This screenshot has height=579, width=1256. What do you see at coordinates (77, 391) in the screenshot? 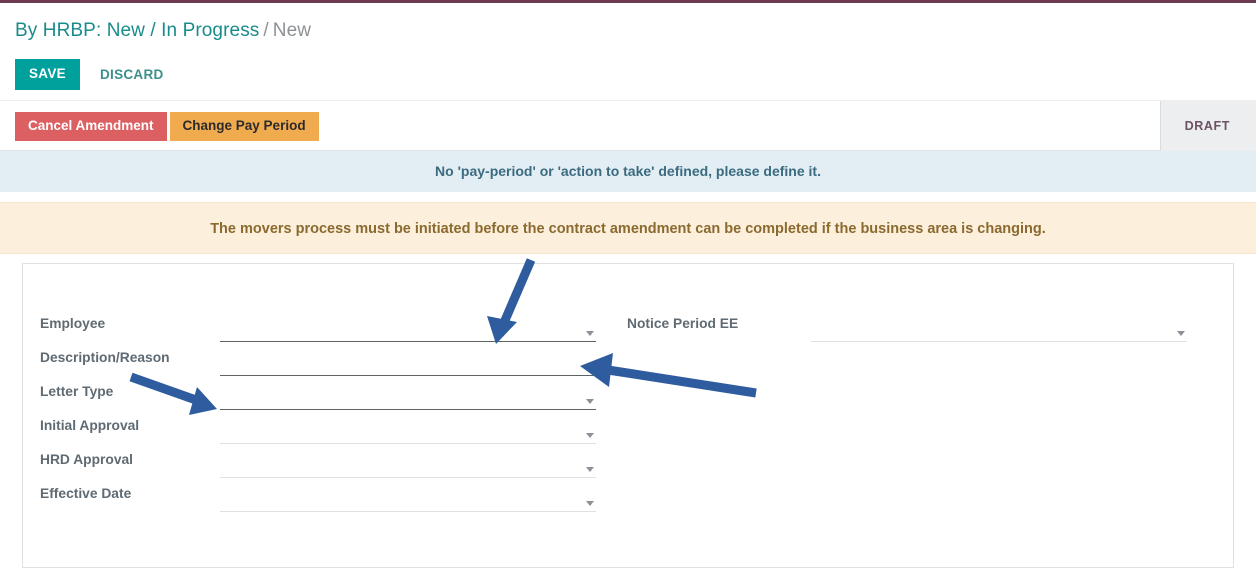
I see `field-label-letter-type: Letter Type` at bounding box center [77, 391].